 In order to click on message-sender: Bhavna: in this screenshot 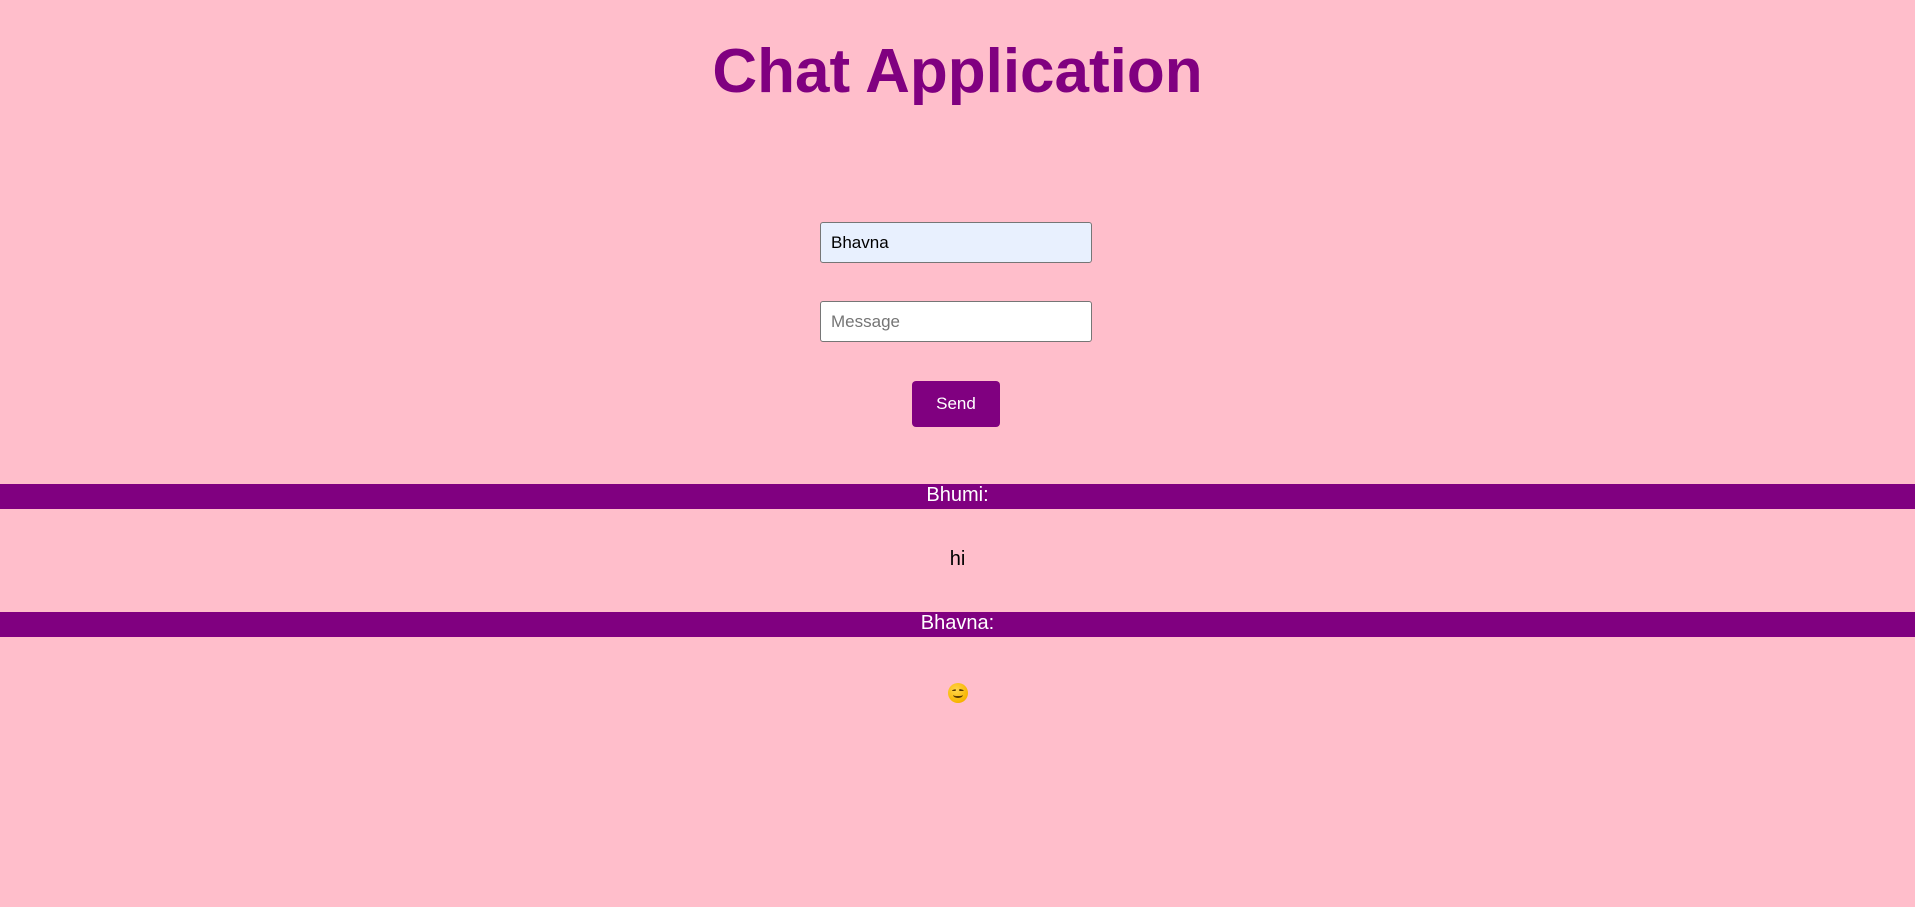, I will do `click(957, 624)`.